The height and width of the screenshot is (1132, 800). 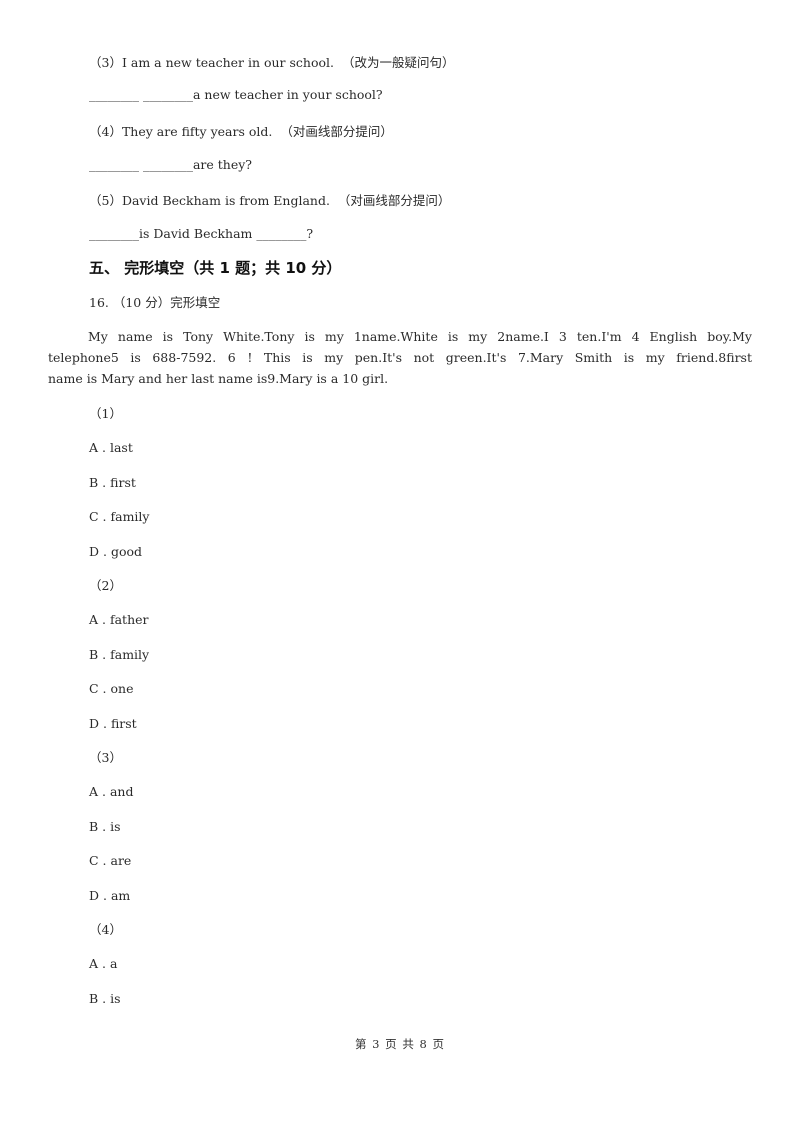 I want to click on option-text: and, so click(x=121, y=791).